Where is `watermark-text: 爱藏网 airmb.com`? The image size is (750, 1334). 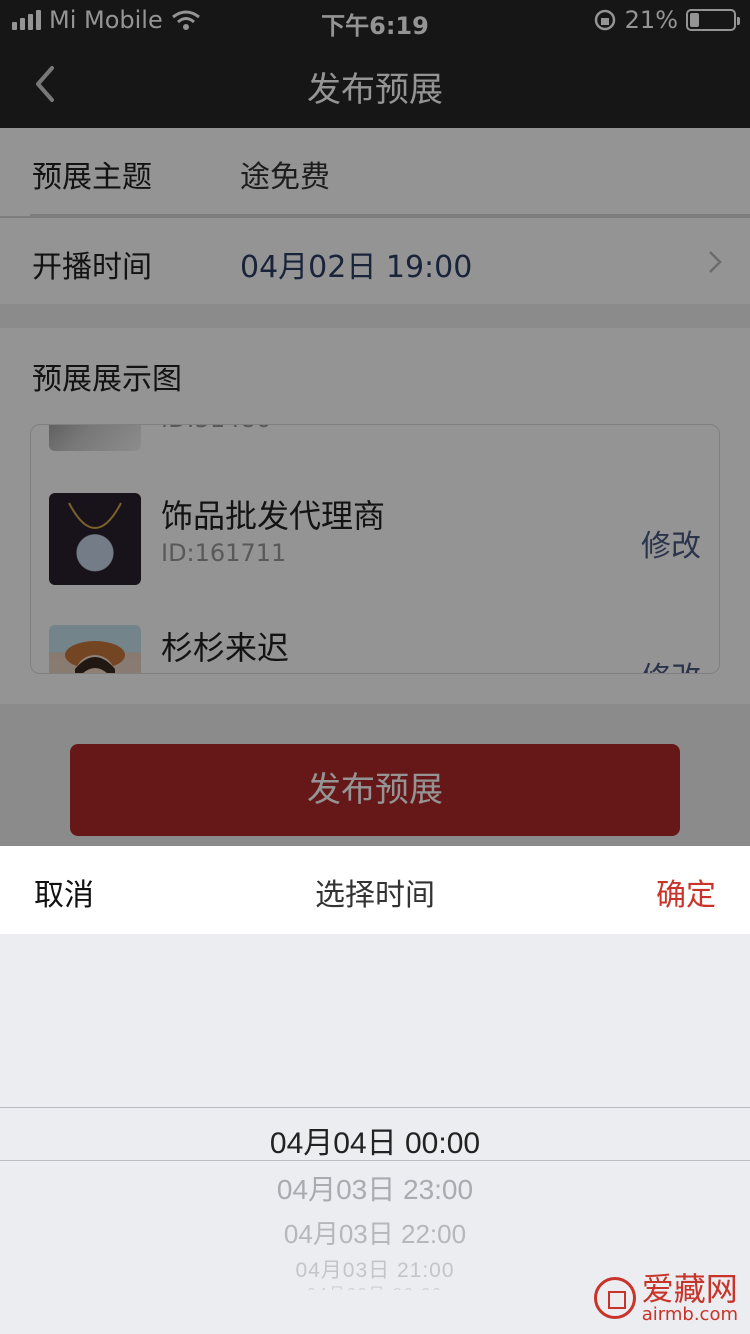
watermark-text: 爱藏网 airmb.com is located at coordinates (690, 1298).